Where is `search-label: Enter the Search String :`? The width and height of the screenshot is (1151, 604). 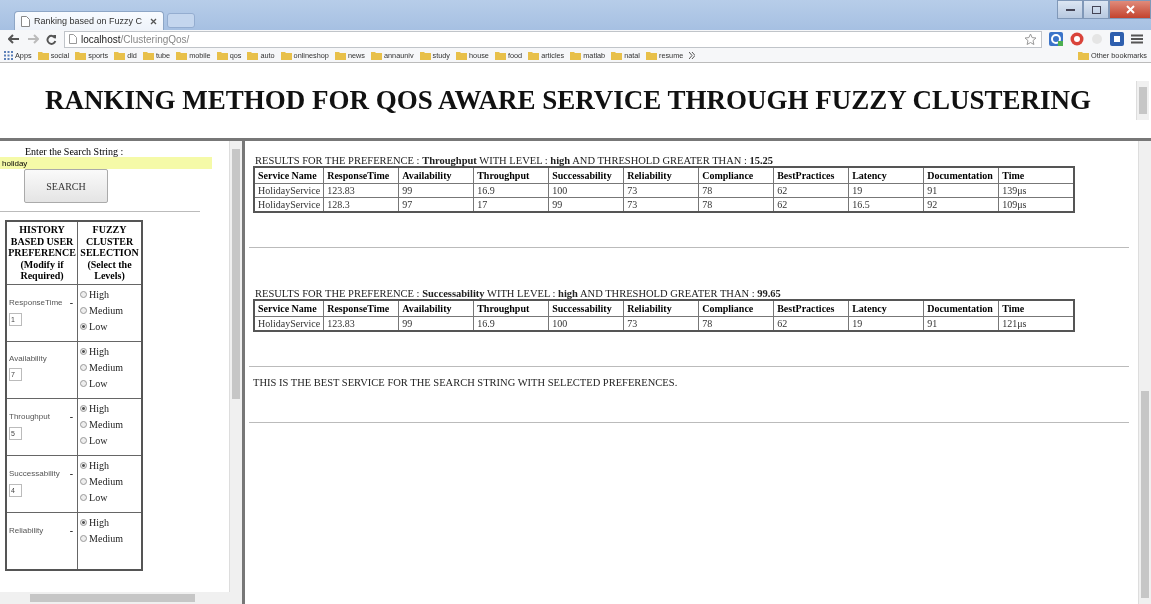 search-label: Enter the Search String : is located at coordinates (75, 151).